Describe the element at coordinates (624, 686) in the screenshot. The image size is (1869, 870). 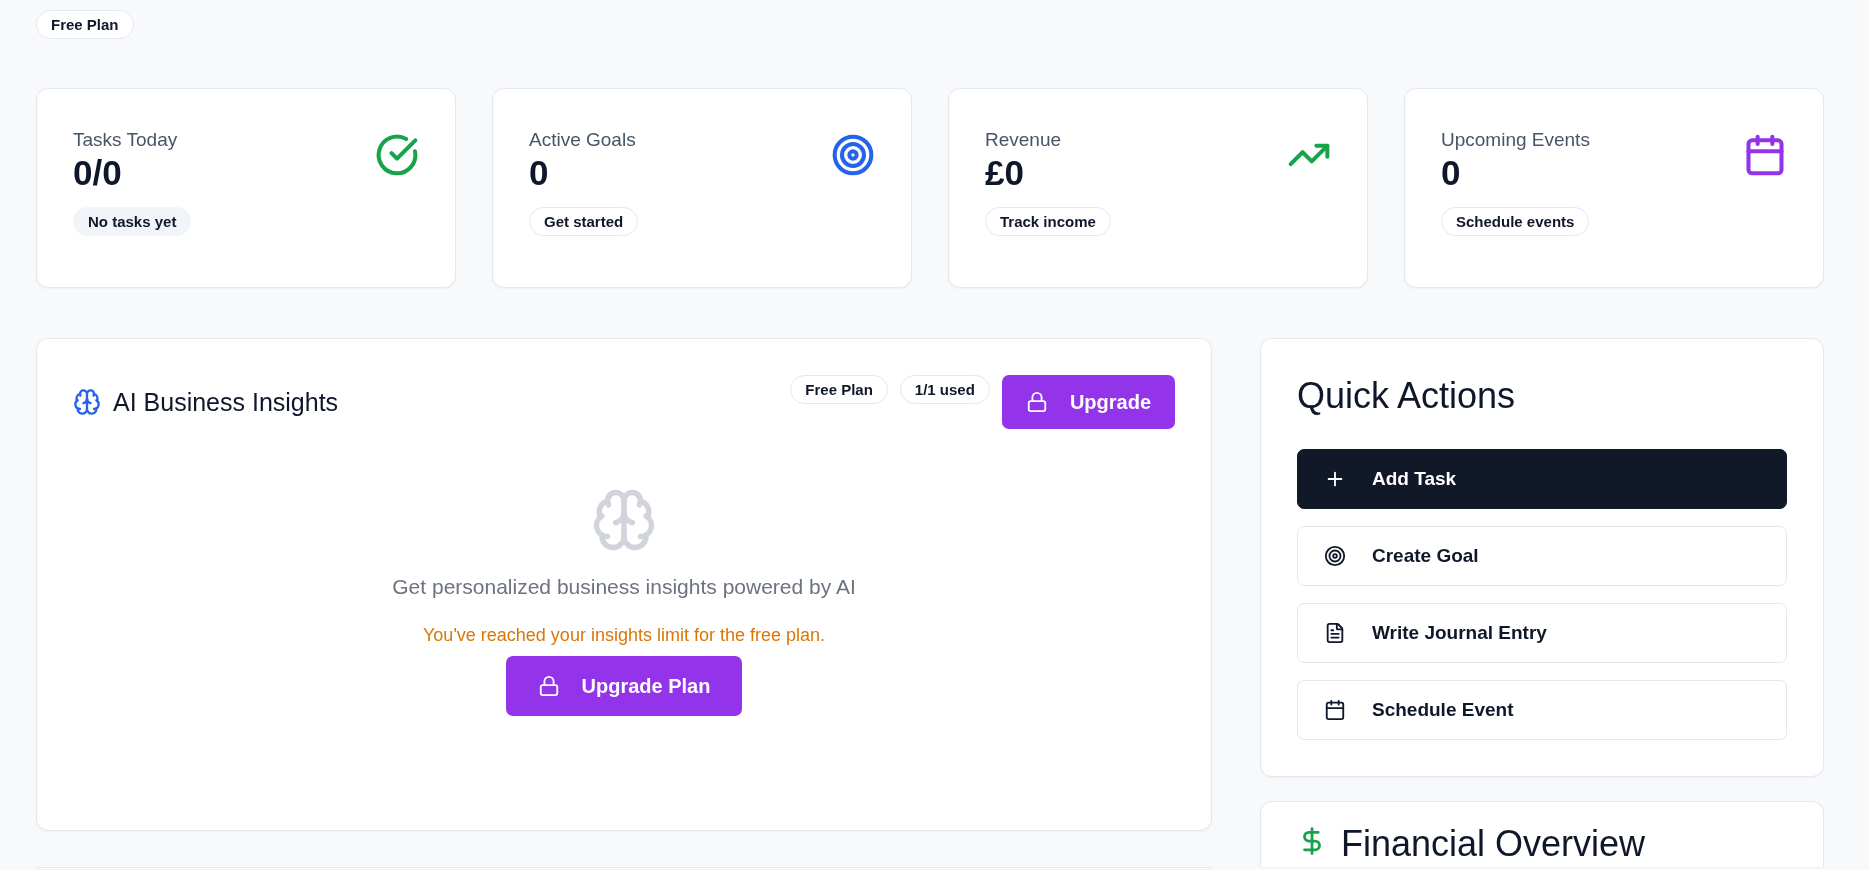
I see `upgrade-plan-button: Upgrade Plan` at that location.